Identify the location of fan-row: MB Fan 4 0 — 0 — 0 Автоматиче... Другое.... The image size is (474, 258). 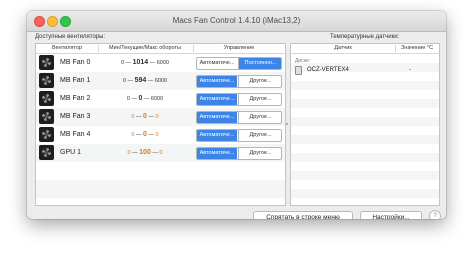
(160, 135).